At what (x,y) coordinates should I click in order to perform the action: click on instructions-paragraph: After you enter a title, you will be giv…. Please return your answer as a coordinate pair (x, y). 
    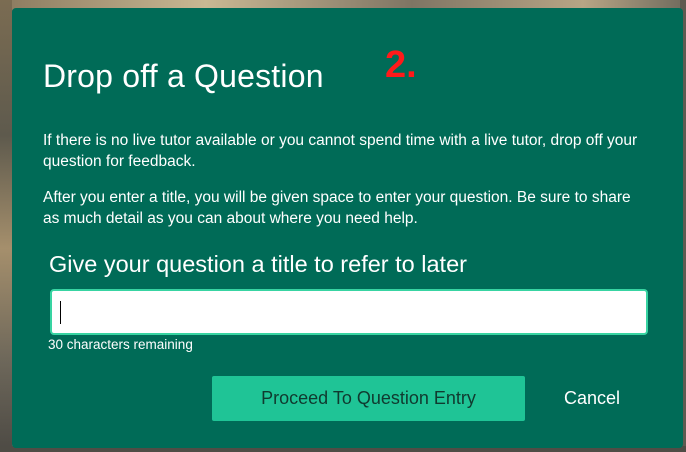
    Looking at the image, I should click on (337, 208).